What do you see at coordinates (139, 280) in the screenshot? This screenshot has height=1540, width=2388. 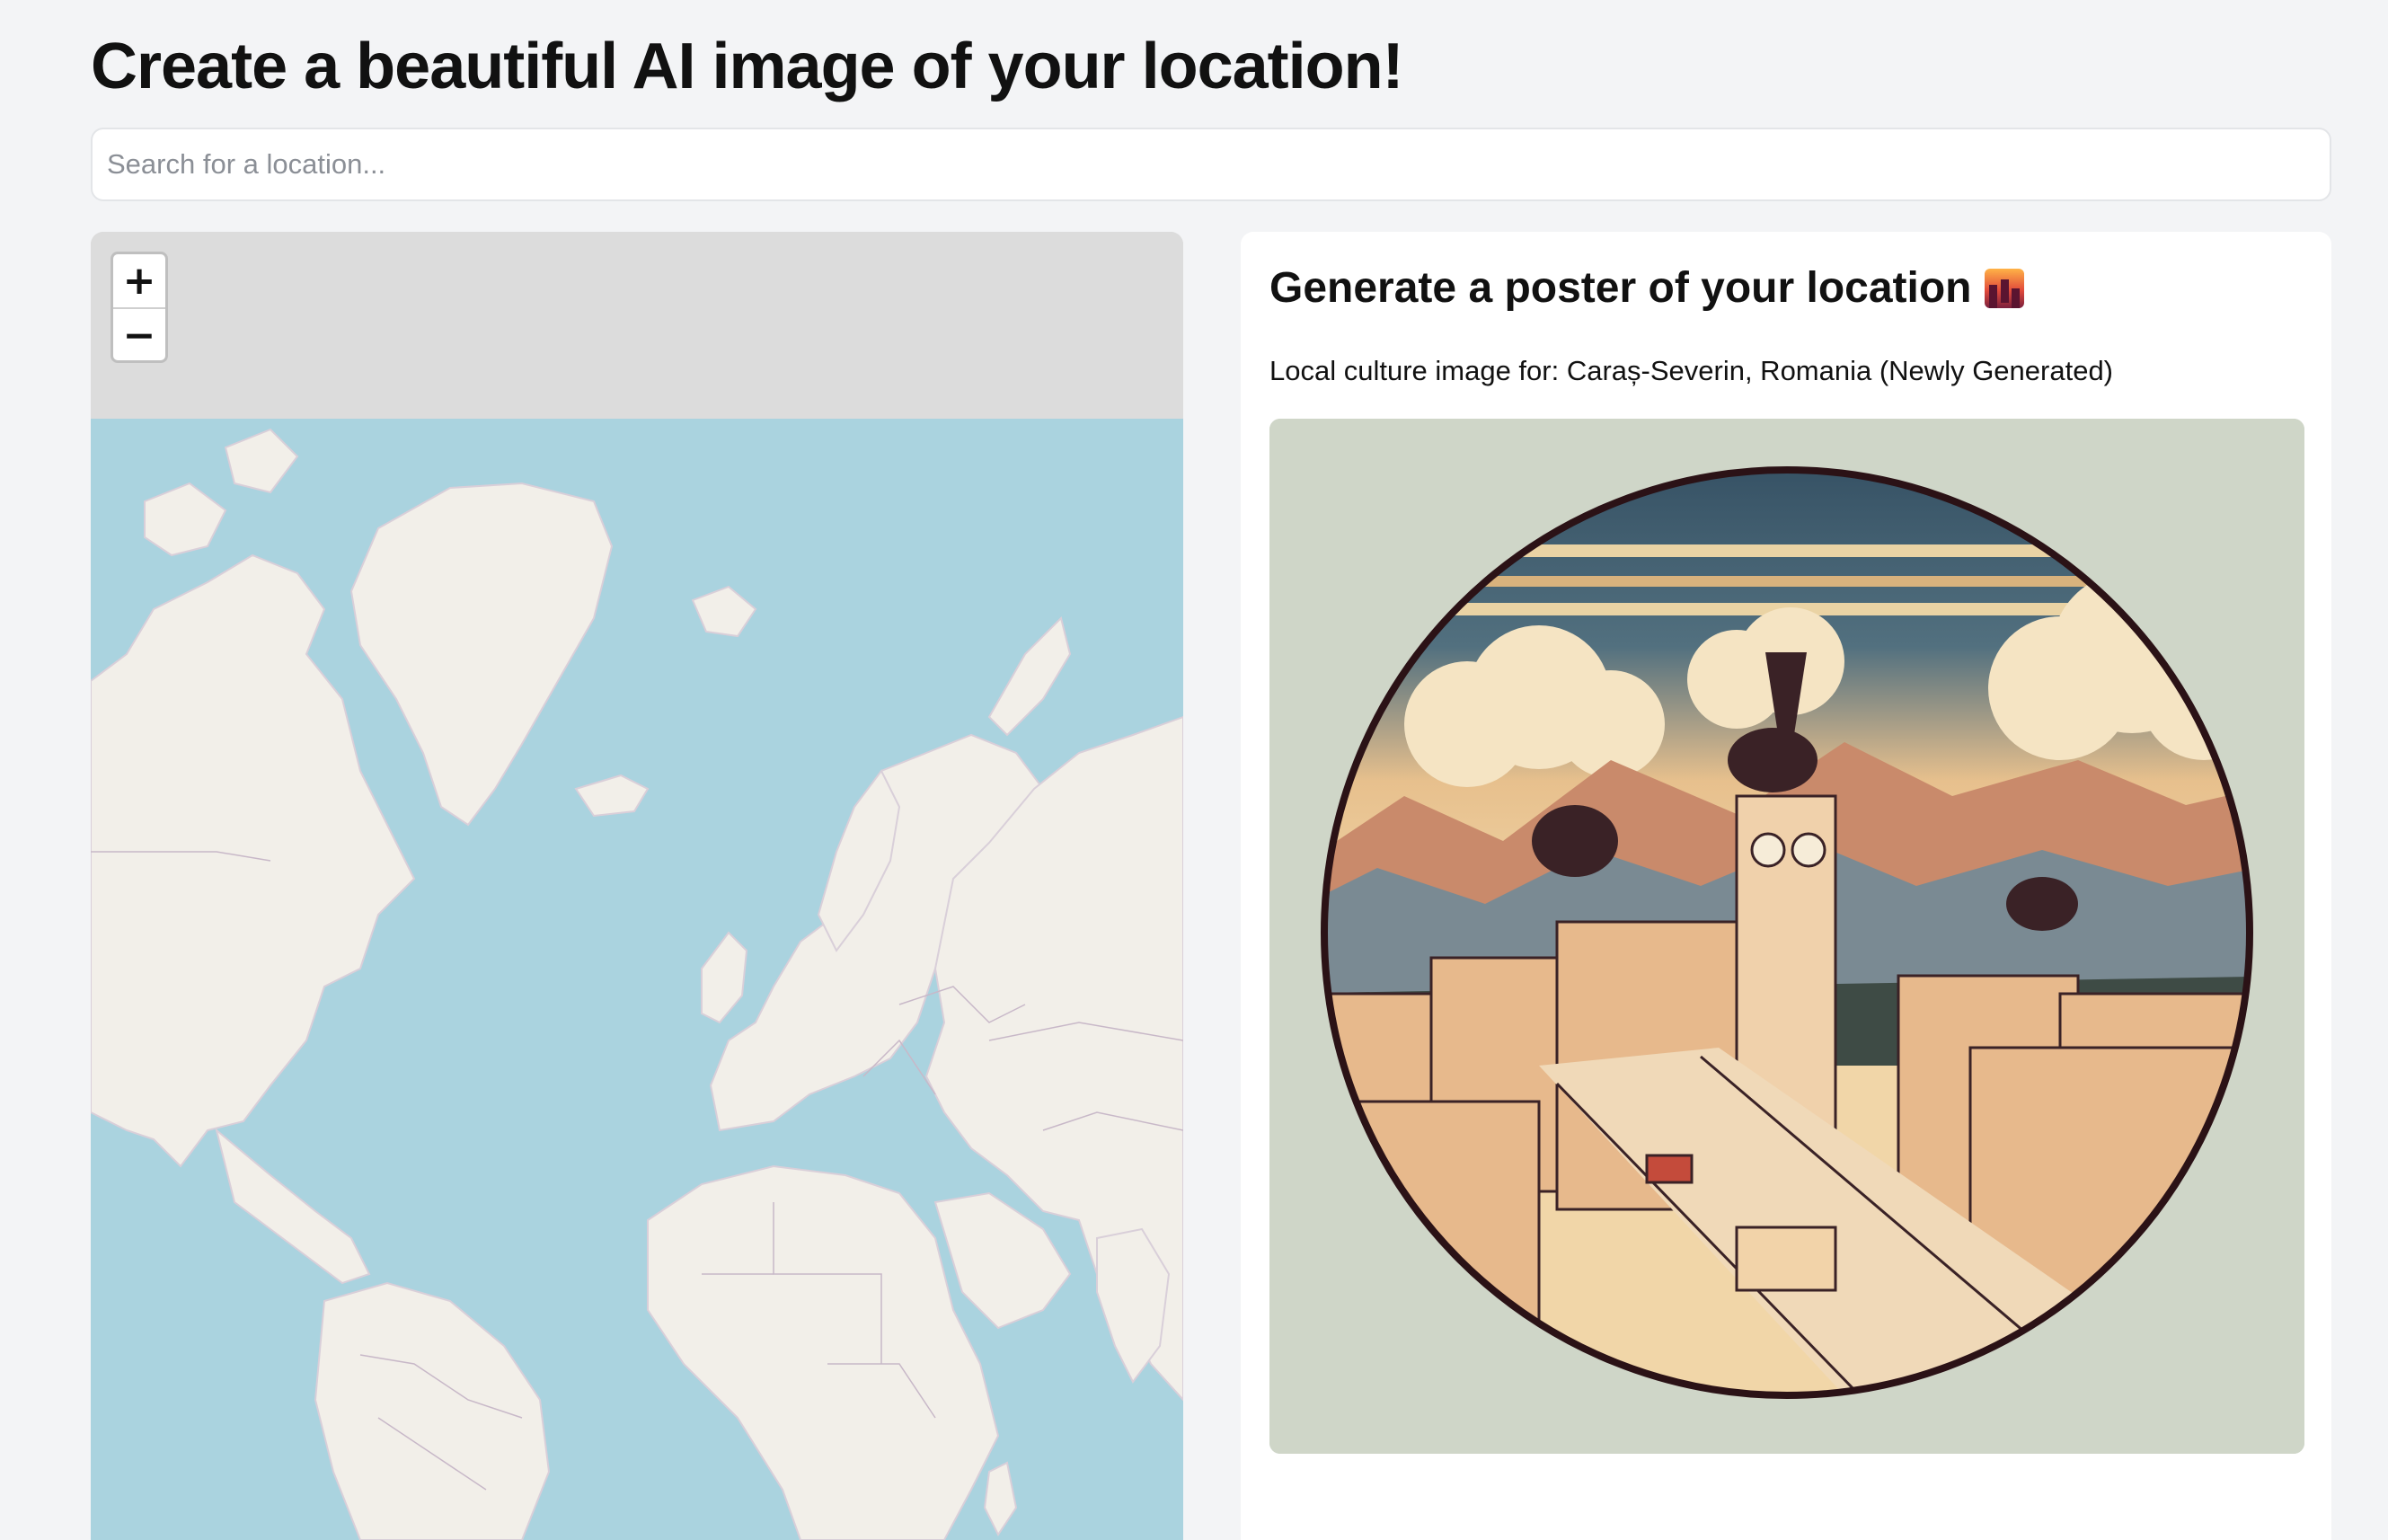 I see `zoom-in-button: +` at bounding box center [139, 280].